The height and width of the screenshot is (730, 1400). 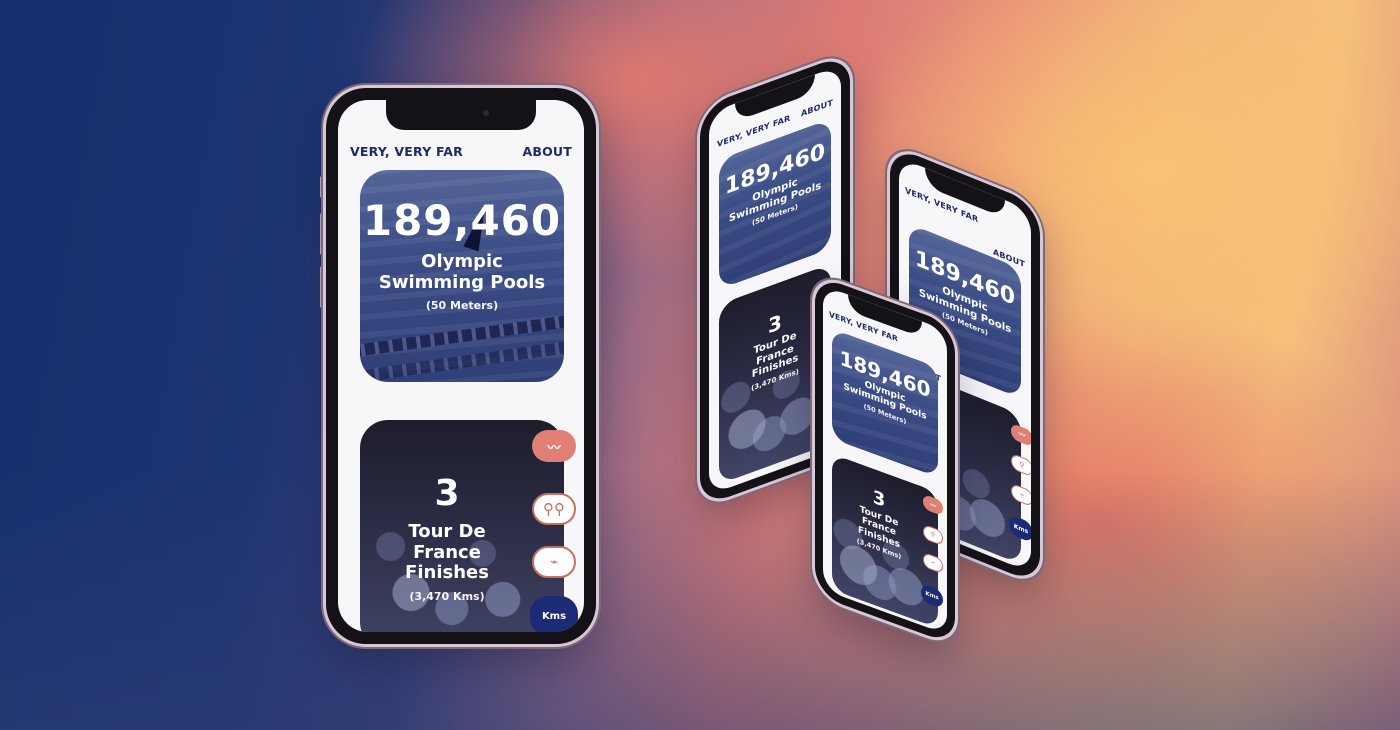 I want to click on run-unit-button: ⌁, so click(x=554, y=562).